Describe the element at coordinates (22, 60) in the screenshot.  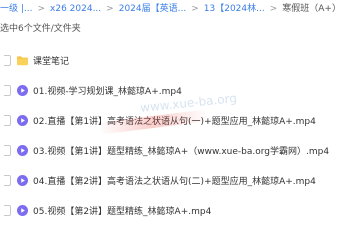
I see `folder-icon` at that location.